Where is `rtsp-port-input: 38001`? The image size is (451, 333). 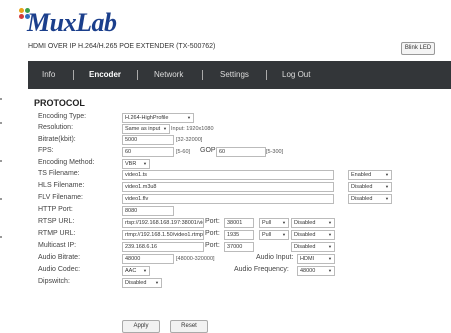 rtsp-port-input: 38001 is located at coordinates (239, 223).